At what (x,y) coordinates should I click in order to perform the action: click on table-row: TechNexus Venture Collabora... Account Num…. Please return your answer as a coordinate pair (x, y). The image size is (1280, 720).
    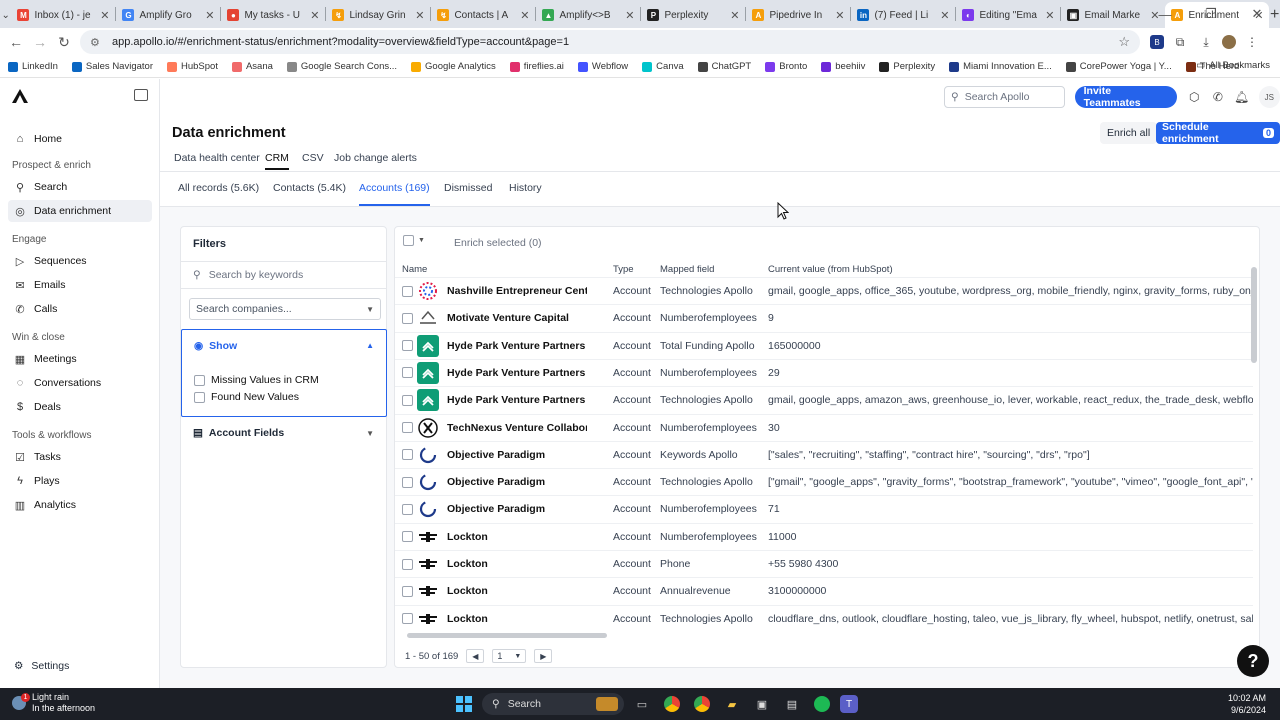
    Looking at the image, I should click on (824, 427).